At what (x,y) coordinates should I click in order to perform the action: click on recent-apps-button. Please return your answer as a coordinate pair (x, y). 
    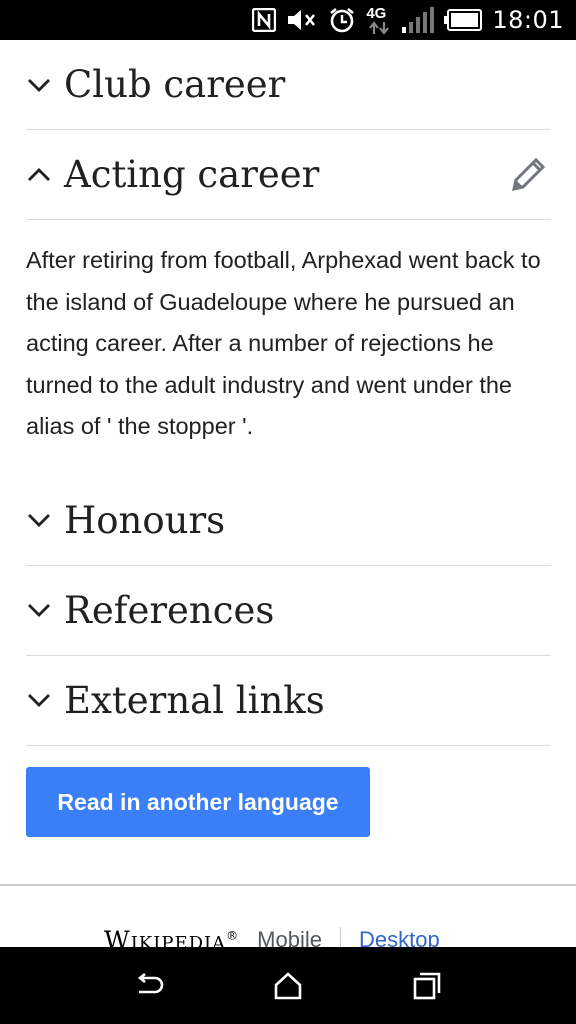
    Looking at the image, I should click on (427, 986).